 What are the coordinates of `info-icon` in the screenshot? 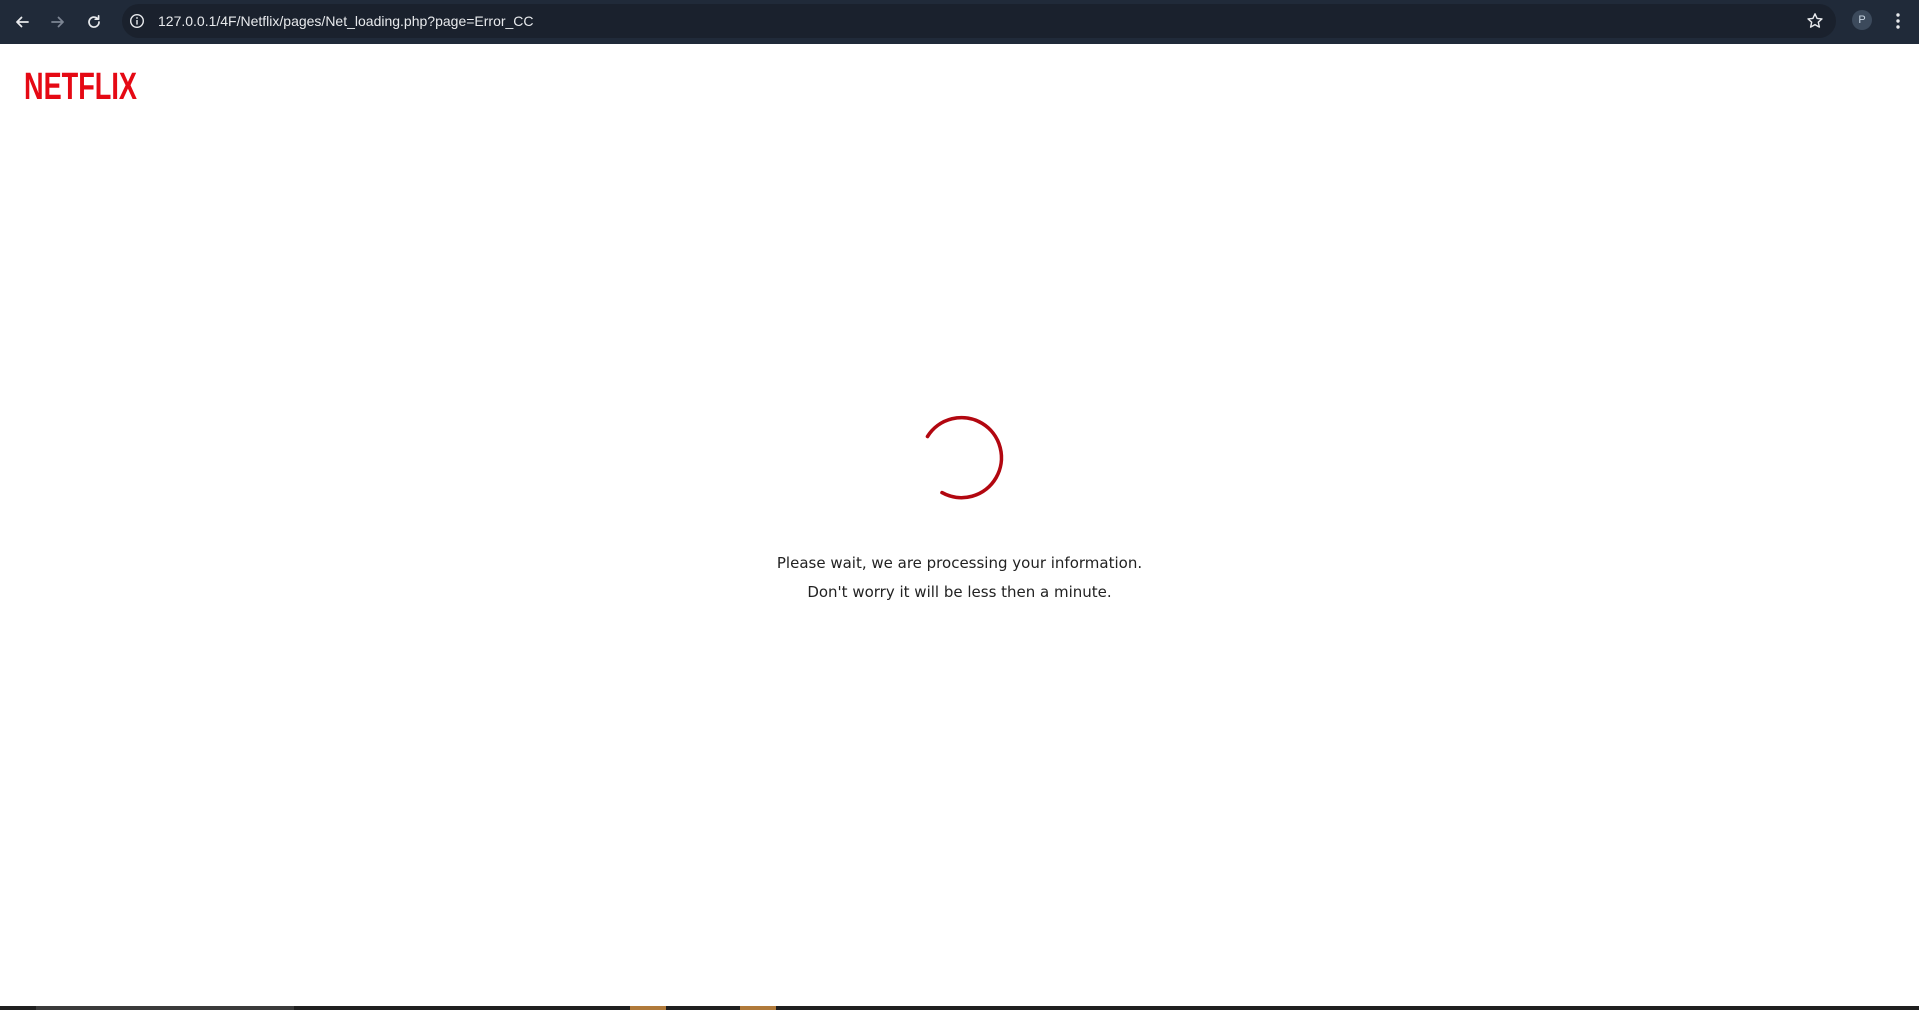 It's located at (137, 21).